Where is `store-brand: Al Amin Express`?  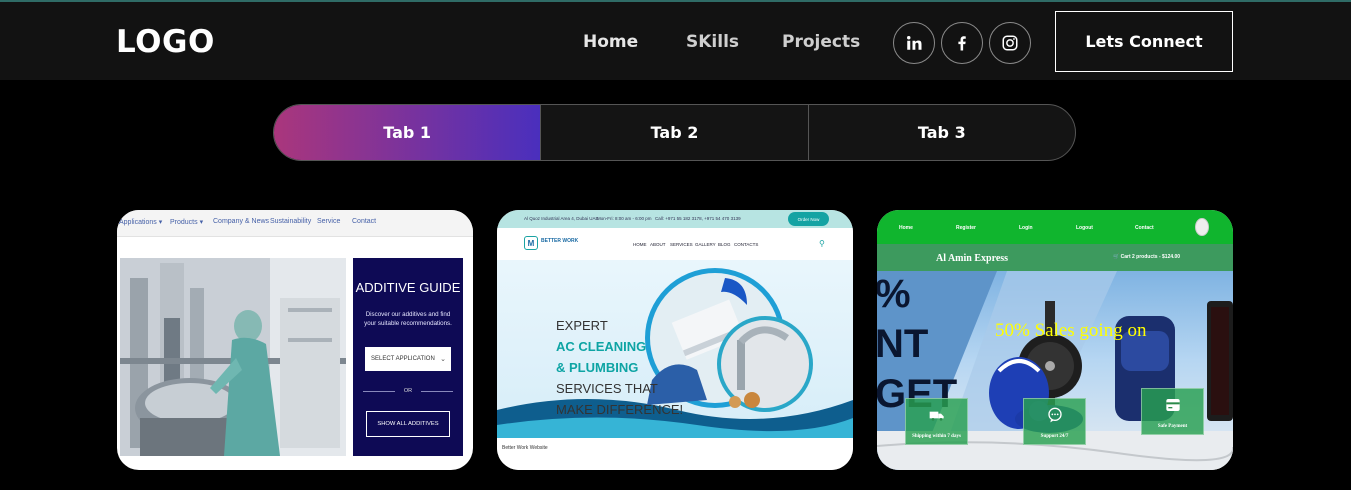 store-brand: Al Amin Express is located at coordinates (972, 258).